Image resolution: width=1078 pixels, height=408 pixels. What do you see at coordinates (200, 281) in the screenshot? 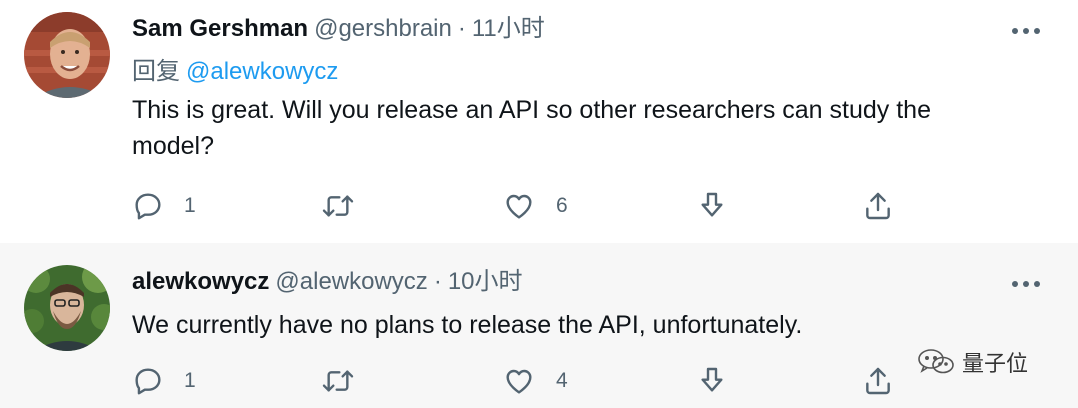
I see `author-name: alewkowycz` at bounding box center [200, 281].